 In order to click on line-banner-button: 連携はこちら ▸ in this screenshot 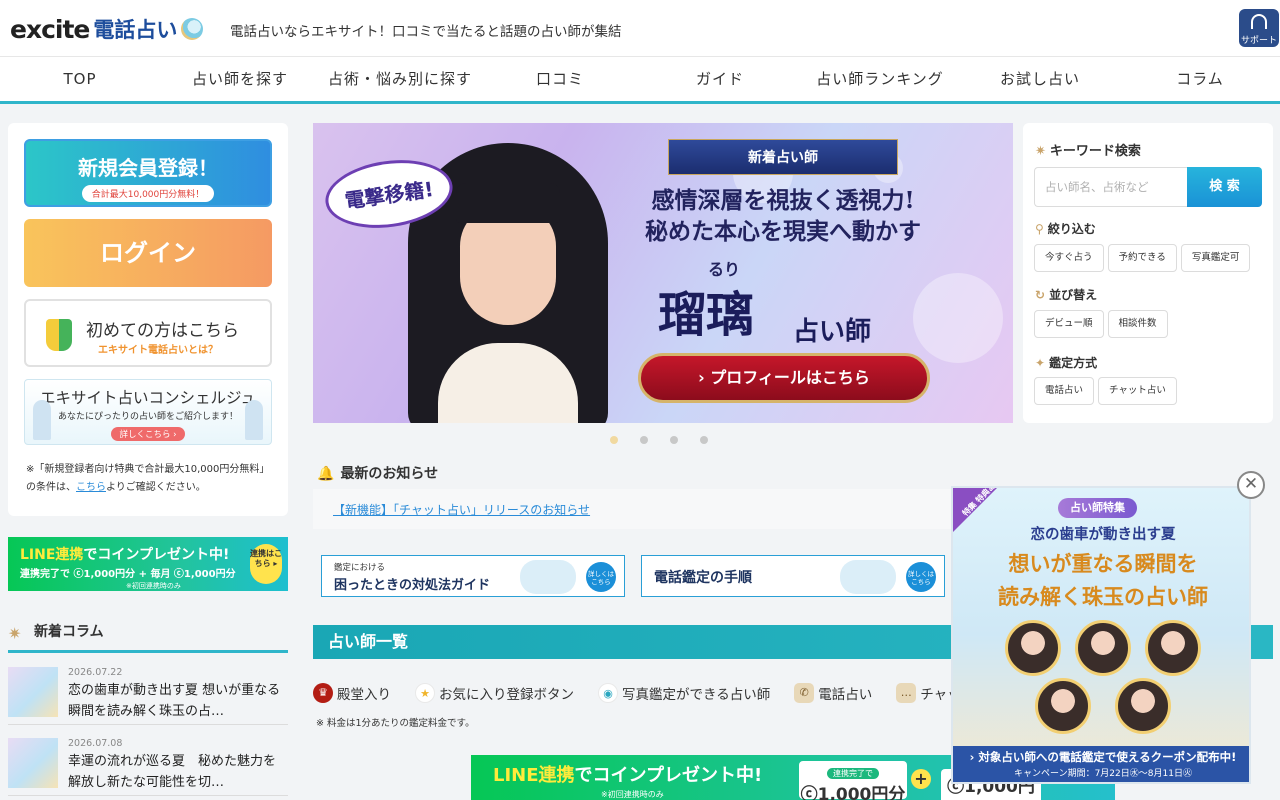, I will do `click(266, 564)`.